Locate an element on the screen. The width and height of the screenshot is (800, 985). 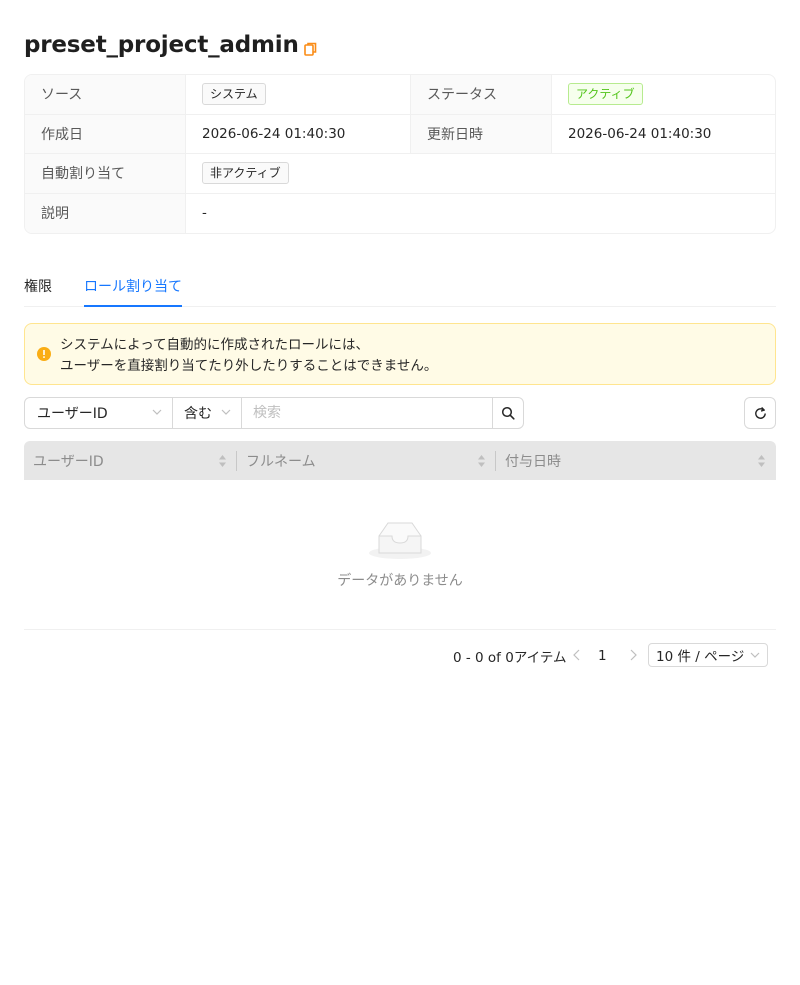
source-tag: システム is located at coordinates (234, 94).